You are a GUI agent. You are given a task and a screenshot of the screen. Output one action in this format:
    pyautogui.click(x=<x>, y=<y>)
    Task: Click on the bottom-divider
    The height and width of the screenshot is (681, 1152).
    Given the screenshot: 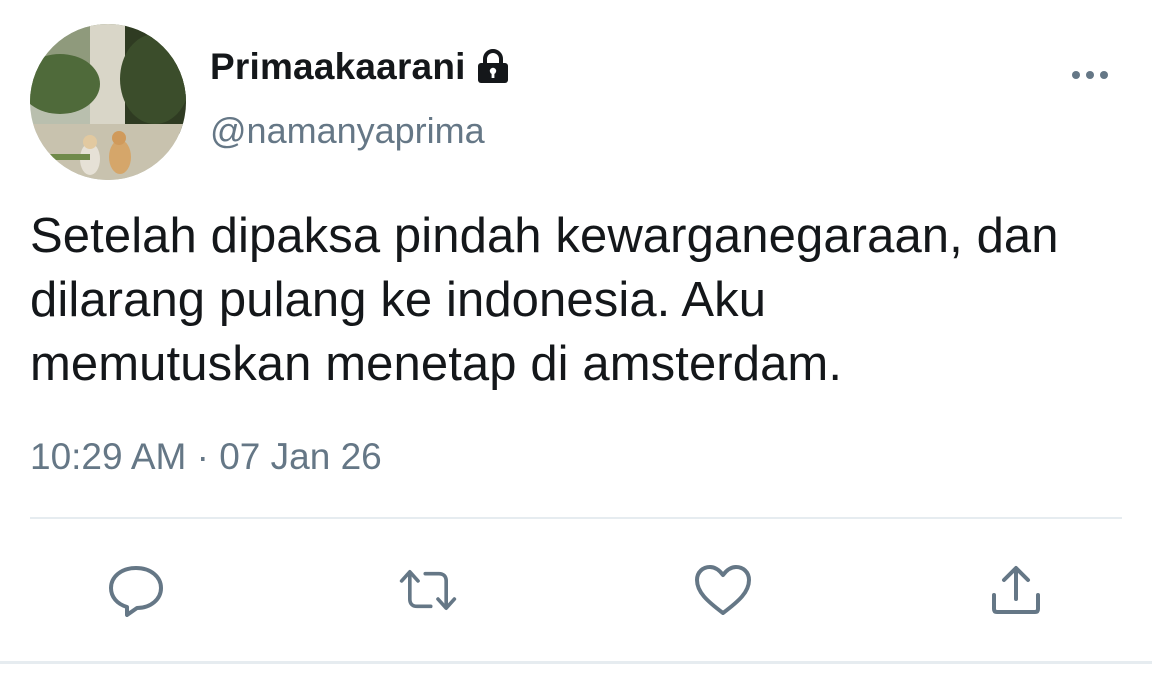 What is the action you would take?
    pyautogui.click(x=576, y=662)
    